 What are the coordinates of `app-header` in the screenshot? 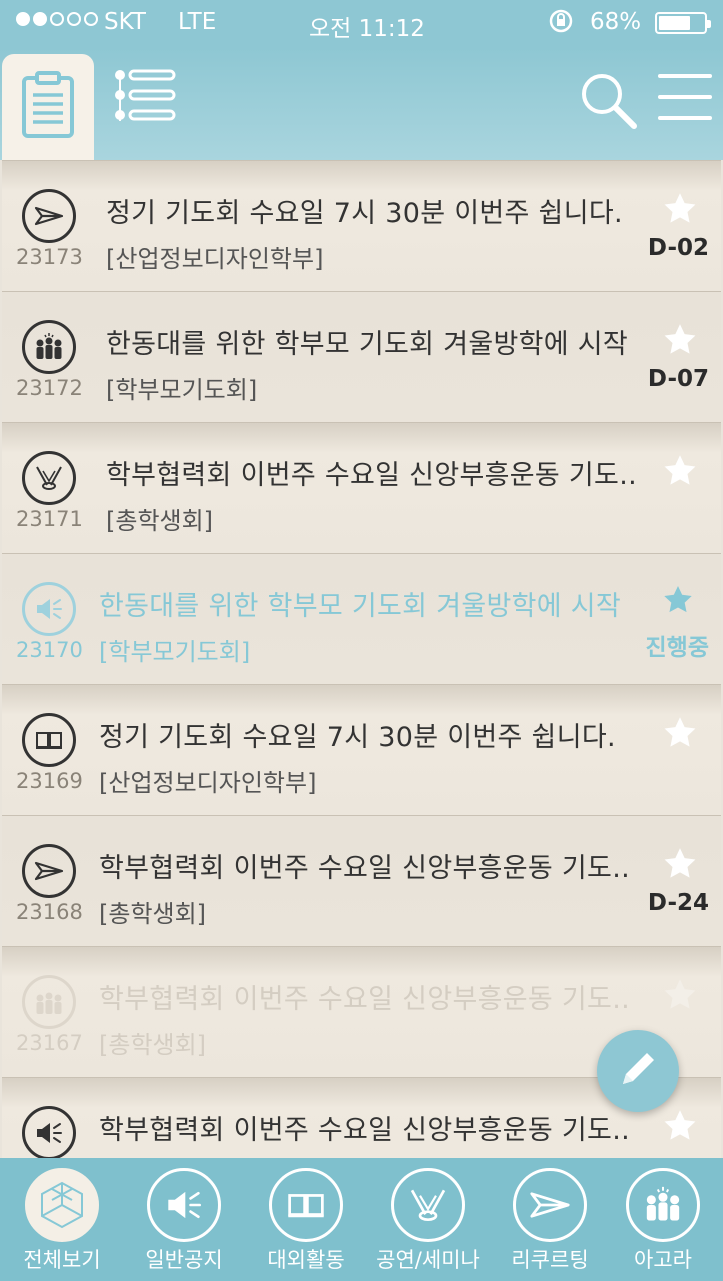 It's located at (361, 104).